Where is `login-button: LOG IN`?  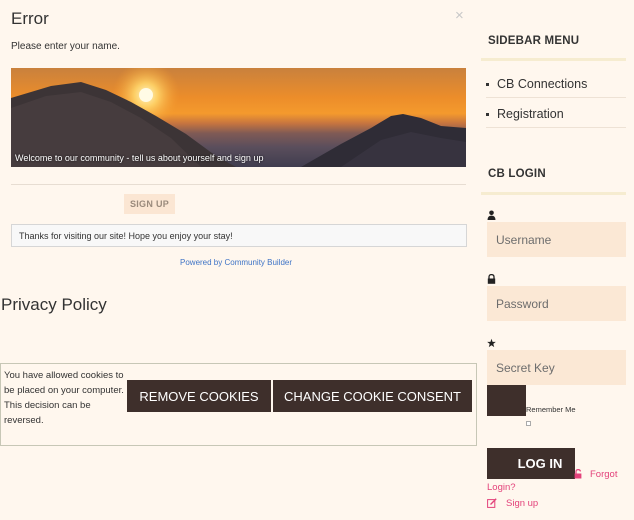
login-button: LOG IN is located at coordinates (531, 463).